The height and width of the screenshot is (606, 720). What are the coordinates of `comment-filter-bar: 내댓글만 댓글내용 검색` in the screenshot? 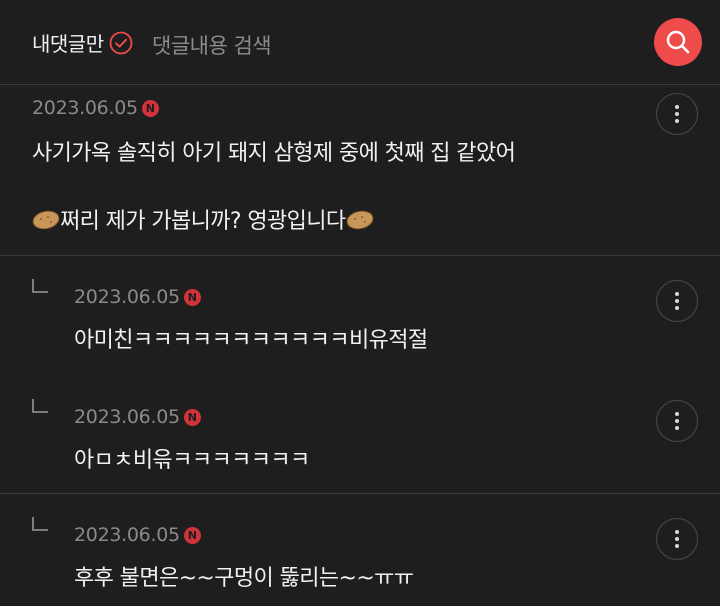 It's located at (360, 42).